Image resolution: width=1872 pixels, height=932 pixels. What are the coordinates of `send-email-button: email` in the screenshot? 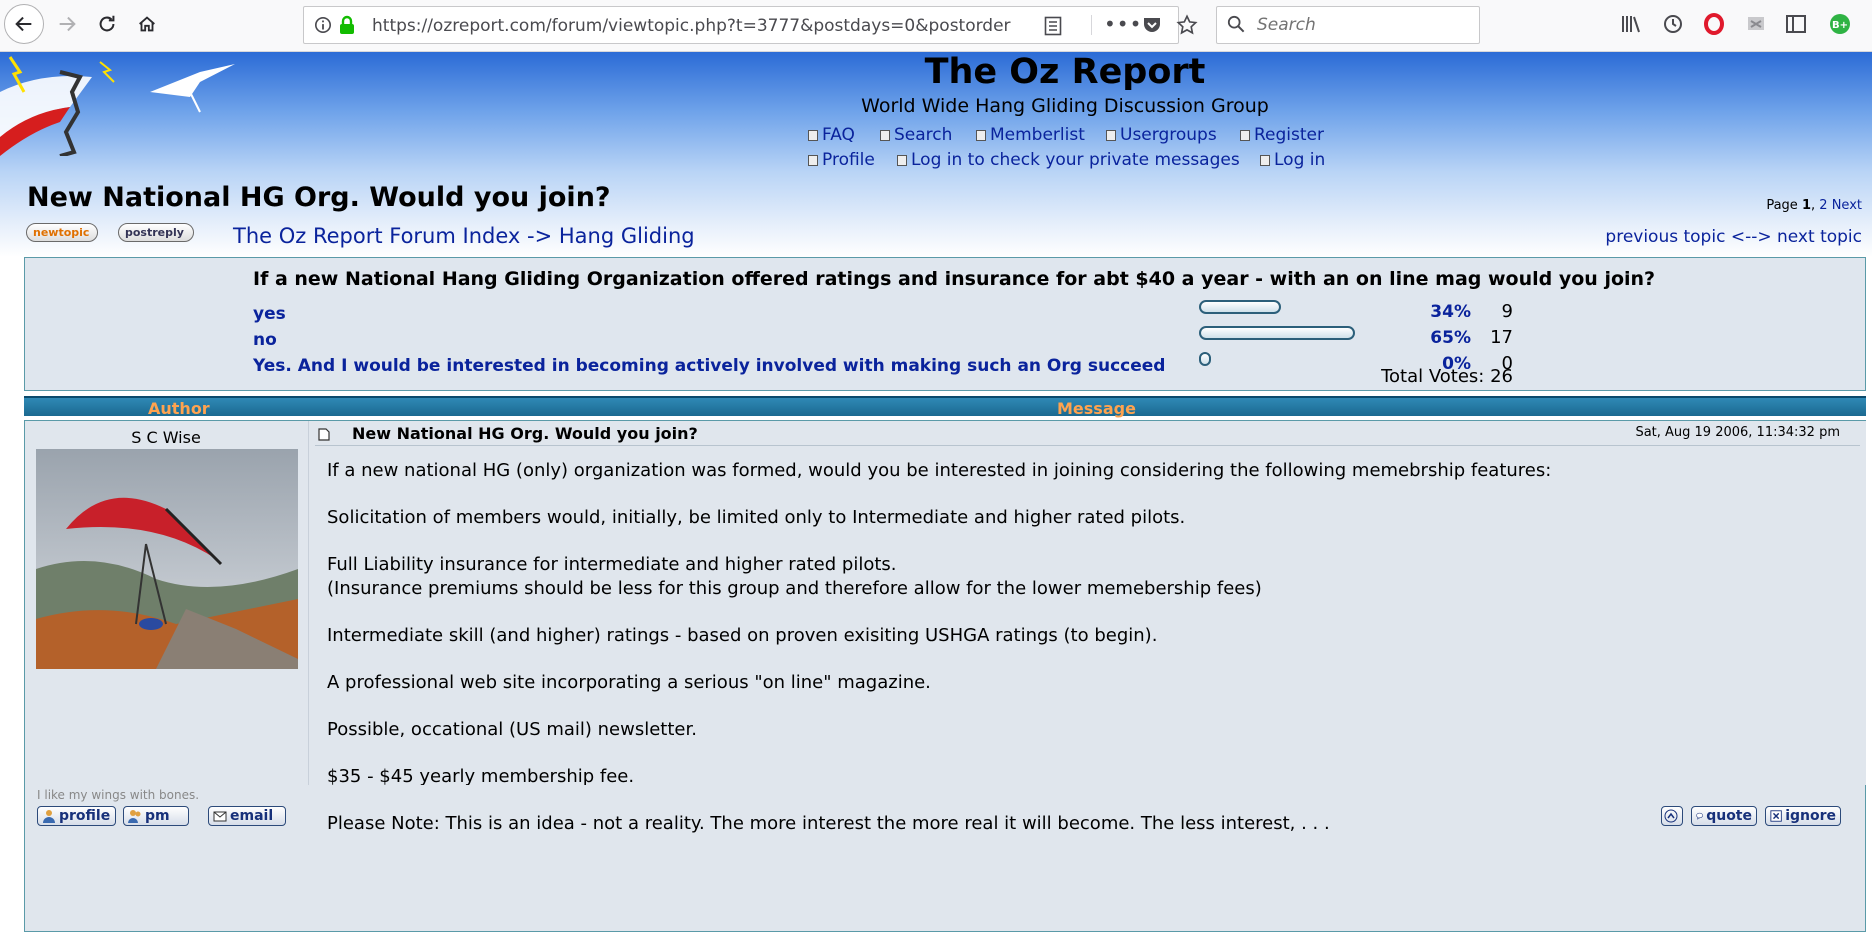 It's located at (247, 816).